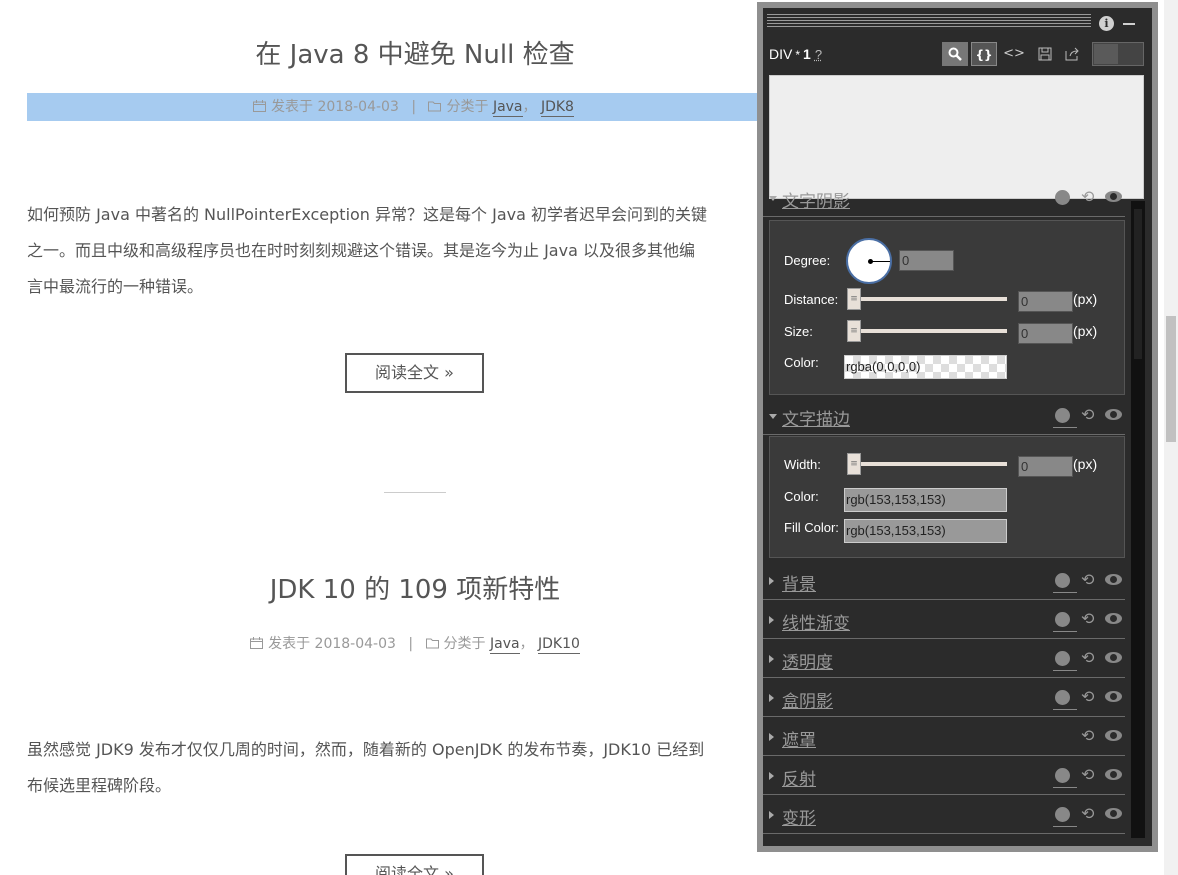  Describe the element at coordinates (944, 581) in the screenshot. I see `section-background: 背景 ⟲` at that location.